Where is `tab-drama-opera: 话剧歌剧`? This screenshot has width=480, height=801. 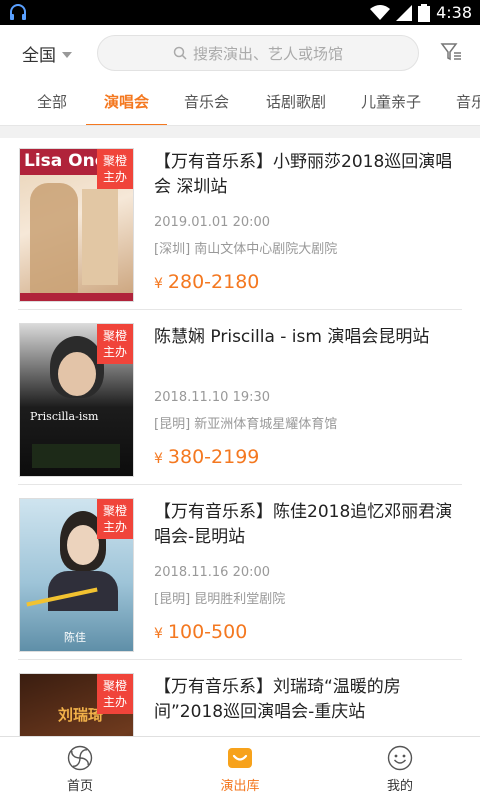
tab-drama-opera: 话剧歌剧 is located at coordinates (296, 103).